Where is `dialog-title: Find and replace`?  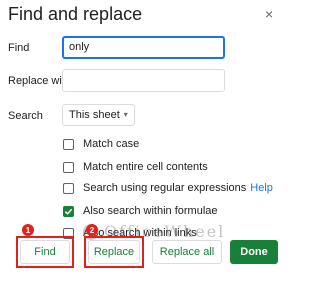 dialog-title: Find and replace is located at coordinates (75, 14).